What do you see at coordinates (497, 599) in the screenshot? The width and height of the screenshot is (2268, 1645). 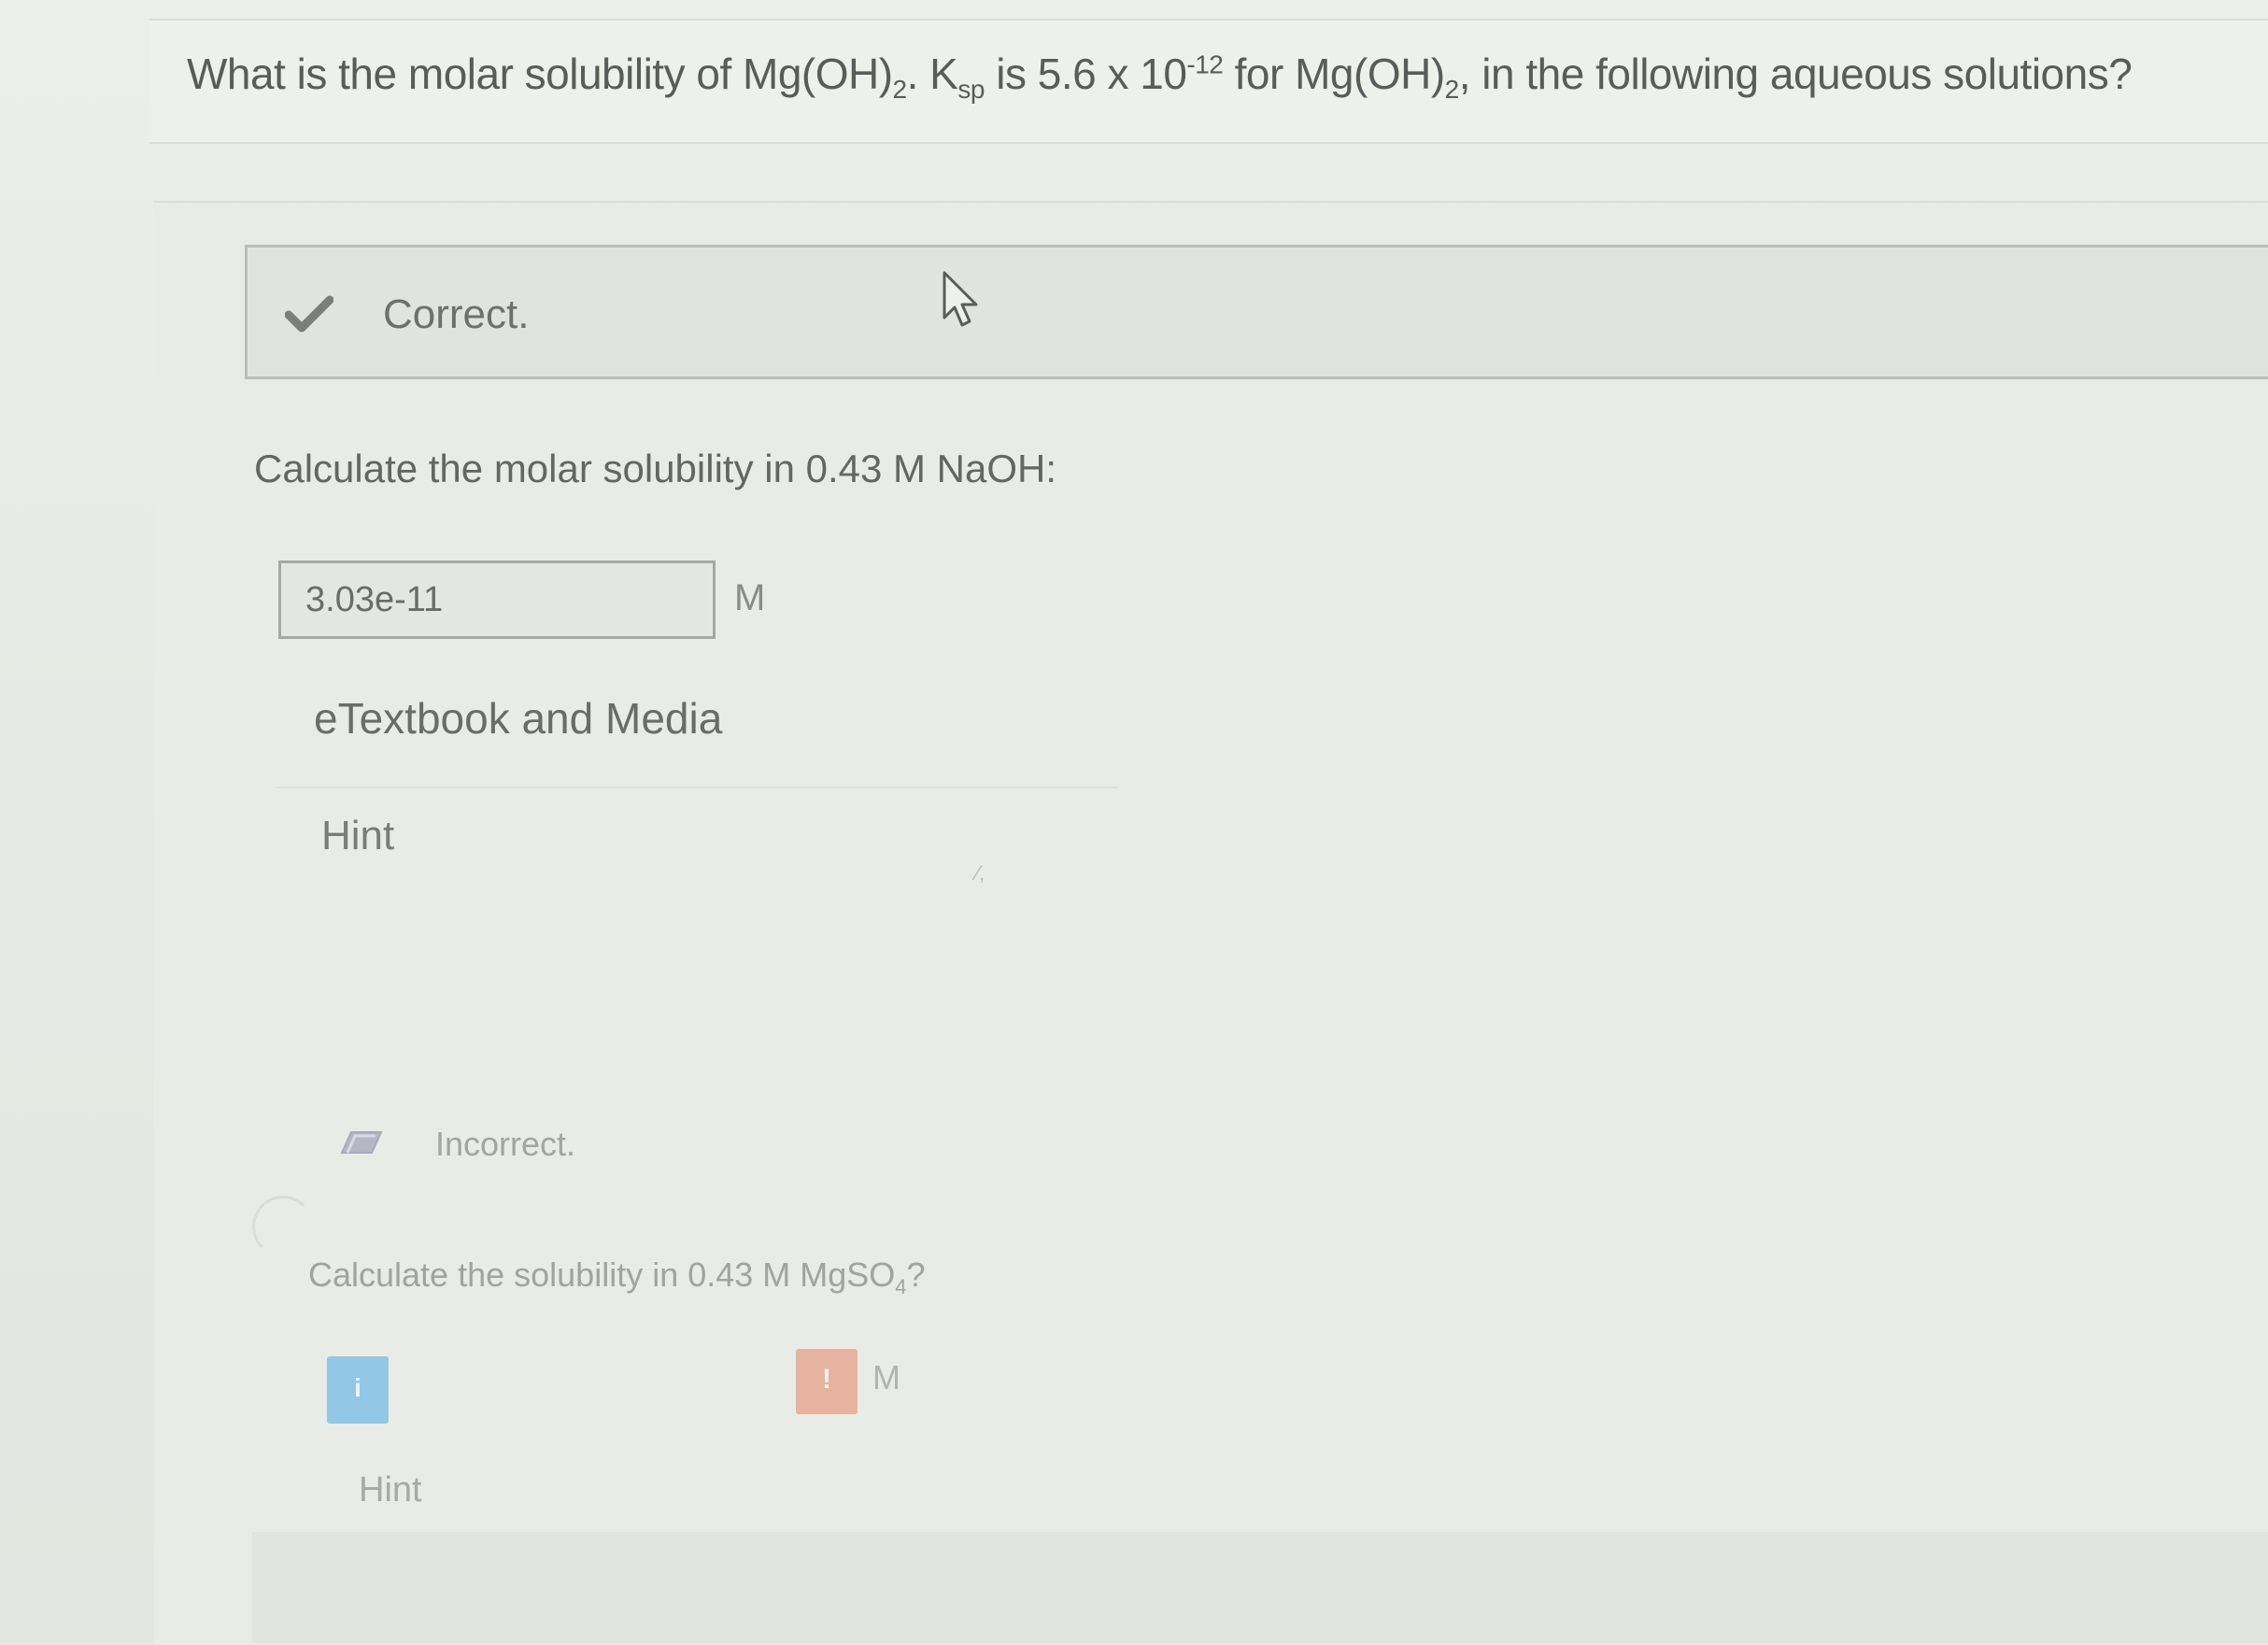 I see `part1-answer-input` at bounding box center [497, 599].